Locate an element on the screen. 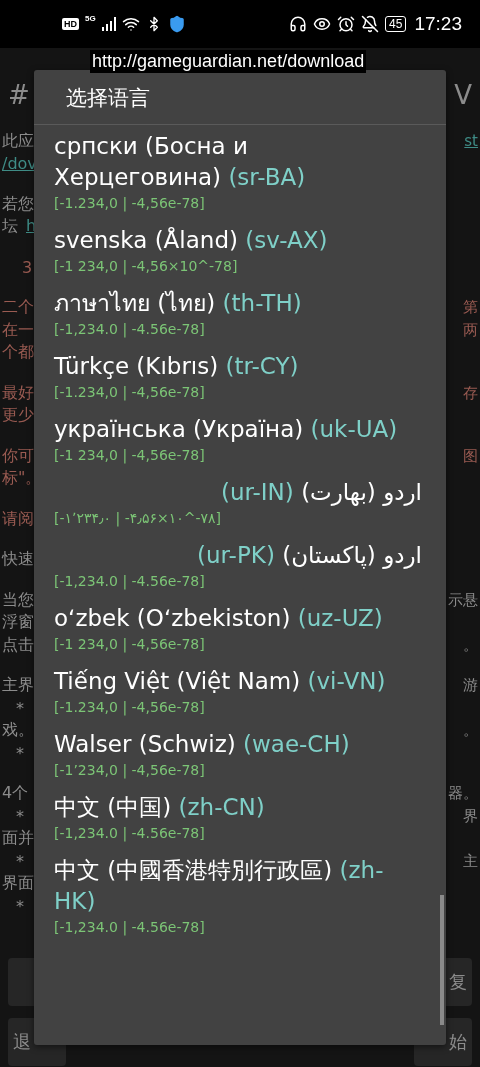 This screenshot has height=1067, width=480. background-text: 坛 is located at coordinates (10, 227).